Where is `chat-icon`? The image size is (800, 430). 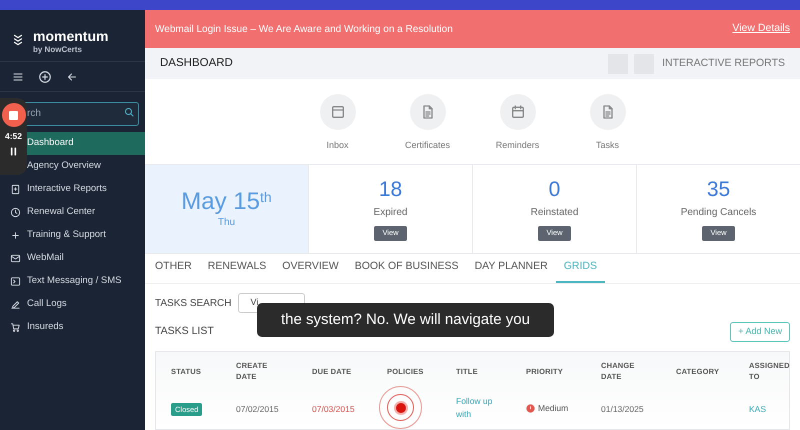 chat-icon is located at coordinates (15, 281).